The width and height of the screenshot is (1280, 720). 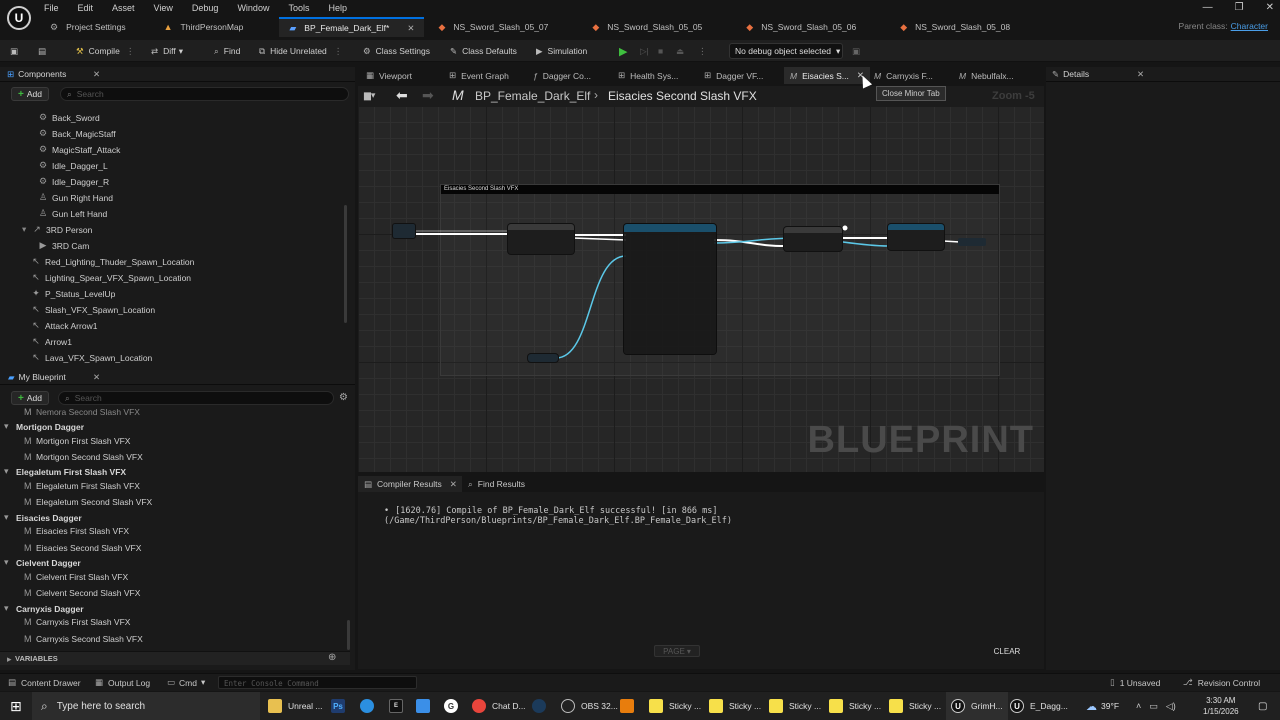 I want to click on destroy-component-node, so click(x=916, y=237).